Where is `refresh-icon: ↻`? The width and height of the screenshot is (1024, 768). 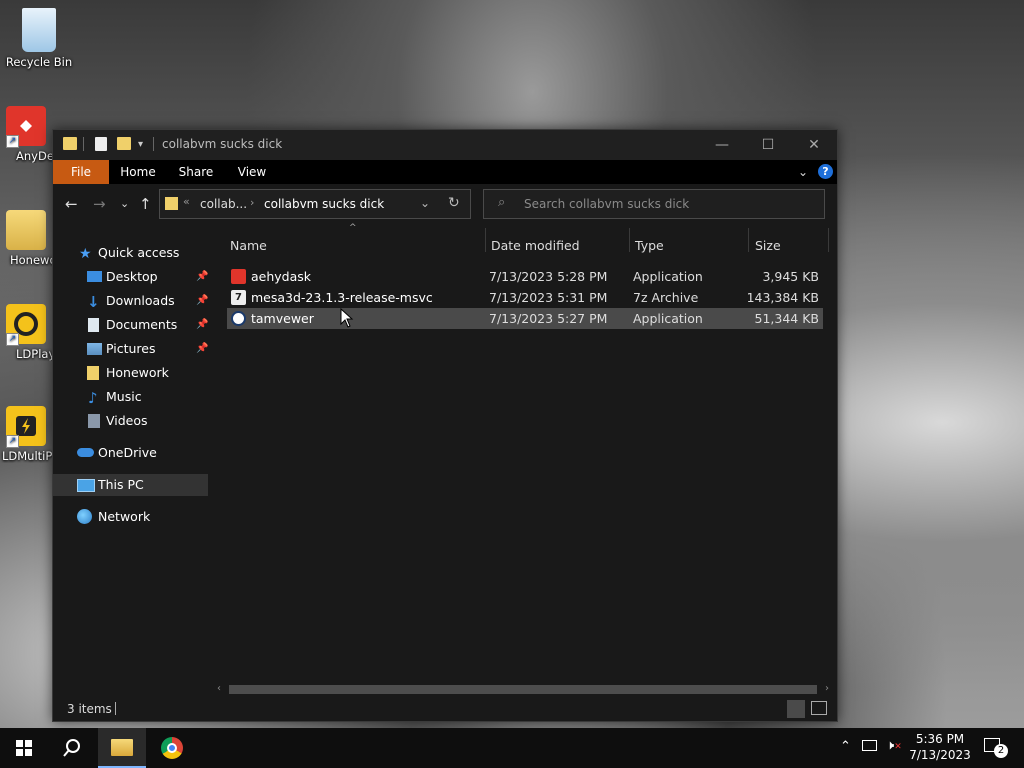 refresh-icon: ↻ is located at coordinates (454, 203).